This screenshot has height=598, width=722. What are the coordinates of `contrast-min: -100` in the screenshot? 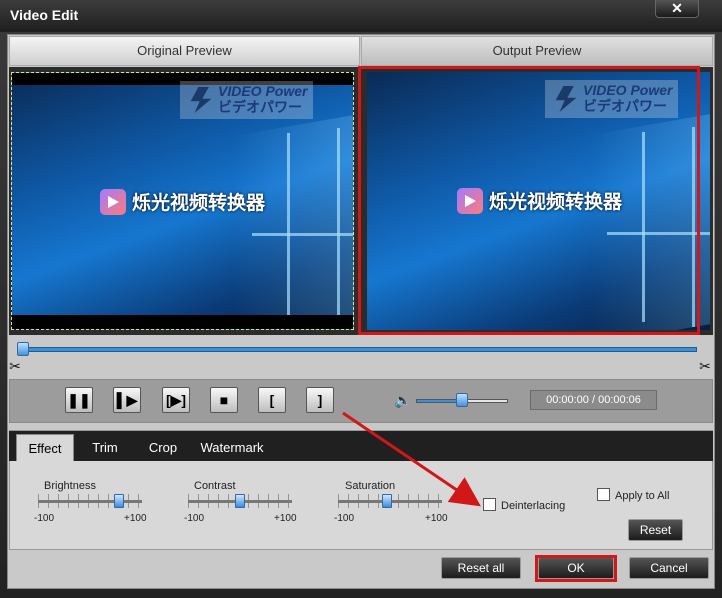 It's located at (194, 518).